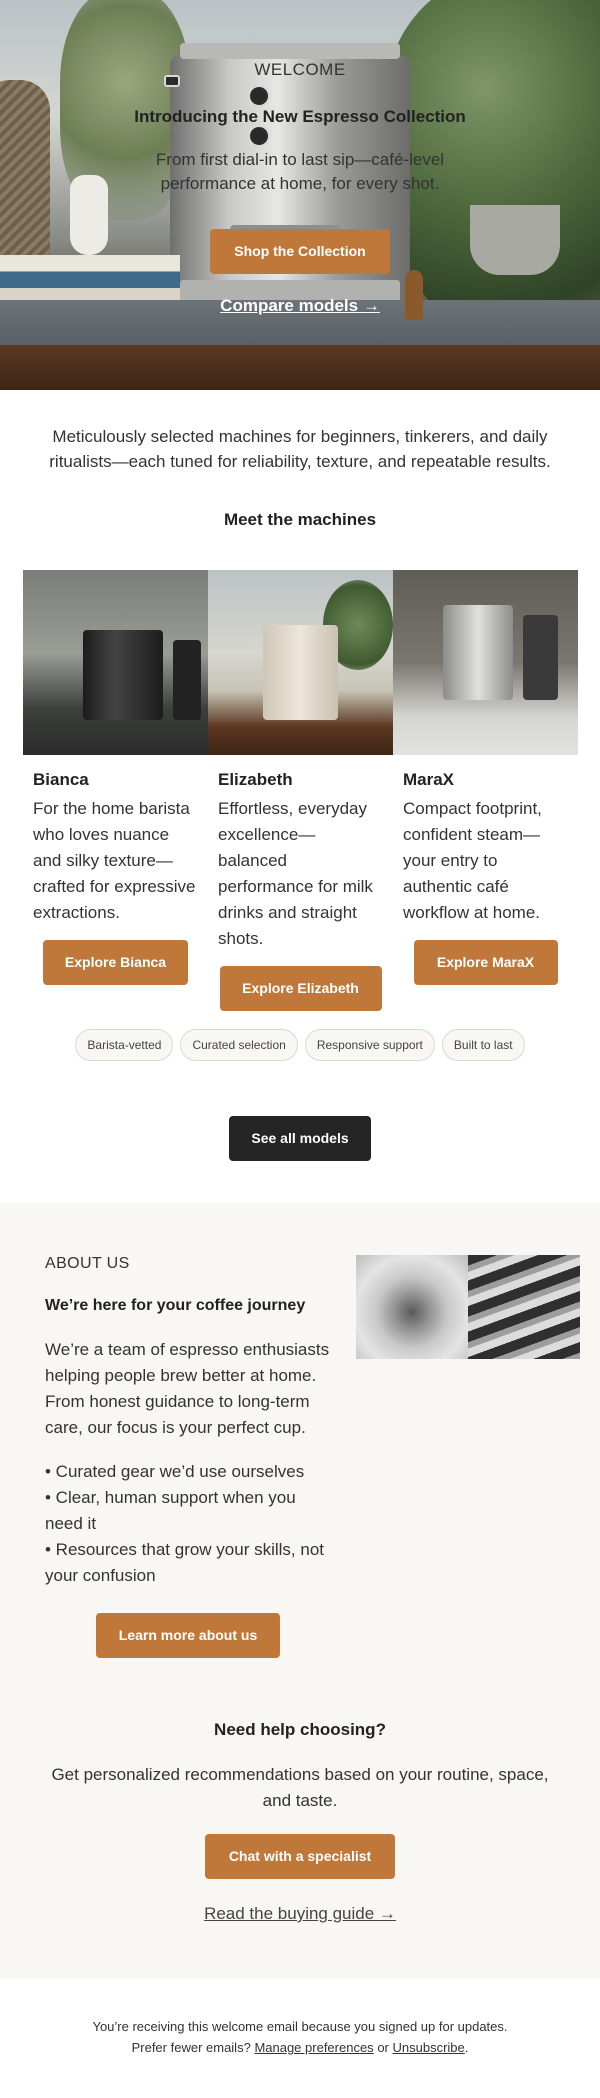  What do you see at coordinates (313, 2047) in the screenshot?
I see `manage-preferences-link: Manage preferences` at bounding box center [313, 2047].